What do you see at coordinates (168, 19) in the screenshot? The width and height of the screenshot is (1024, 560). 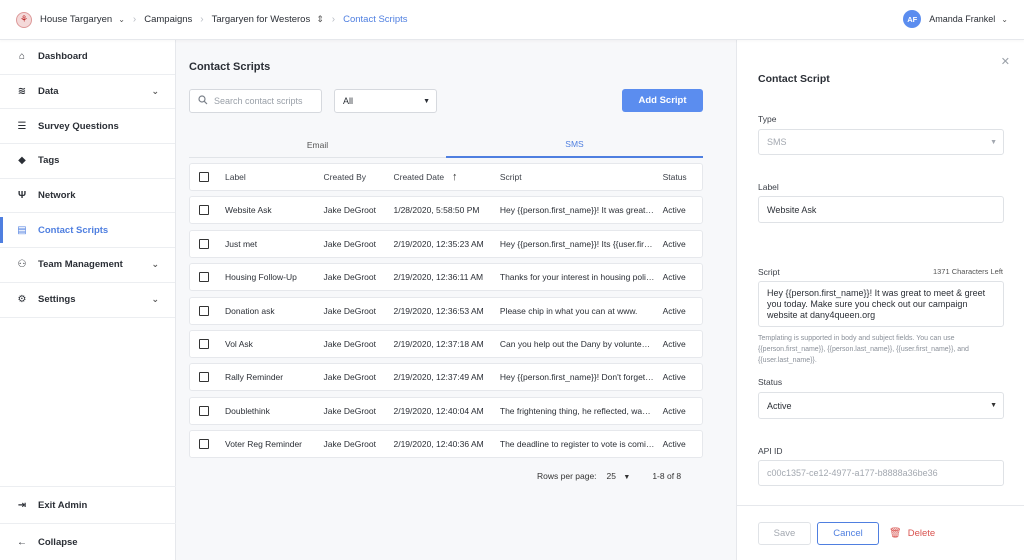 I see `breadcrumb-campaigns: Campaigns` at bounding box center [168, 19].